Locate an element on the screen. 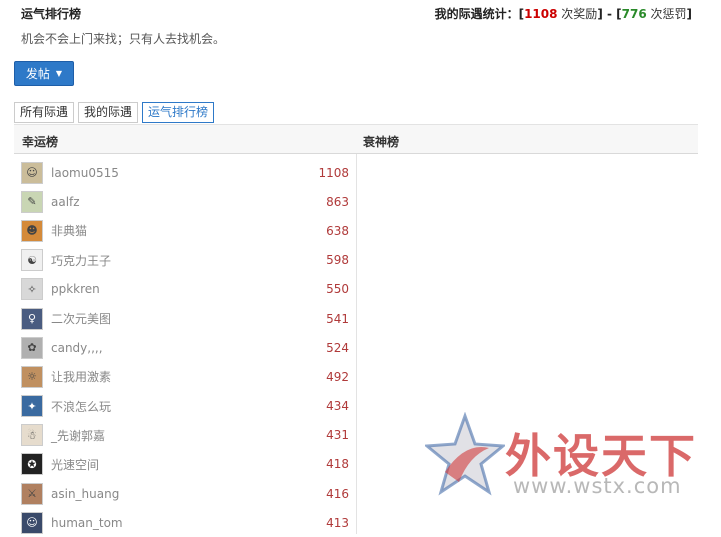  figure-avatar-icon: ☃ is located at coordinates (32, 435).